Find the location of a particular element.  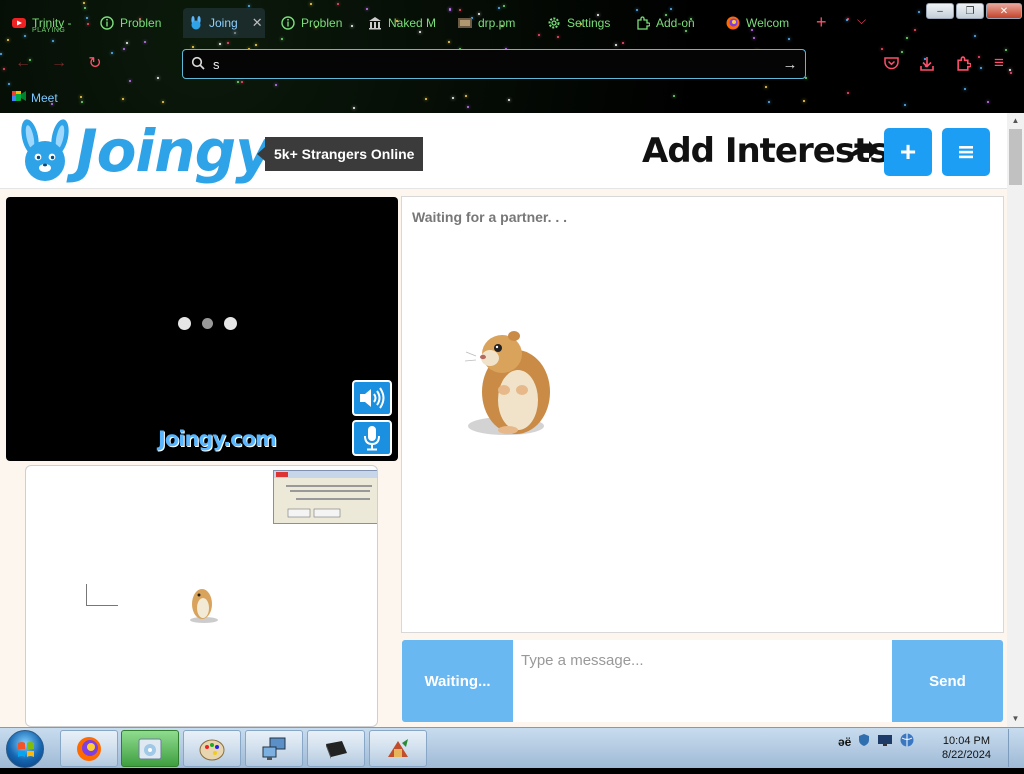

microphone-icon is located at coordinates (372, 438).